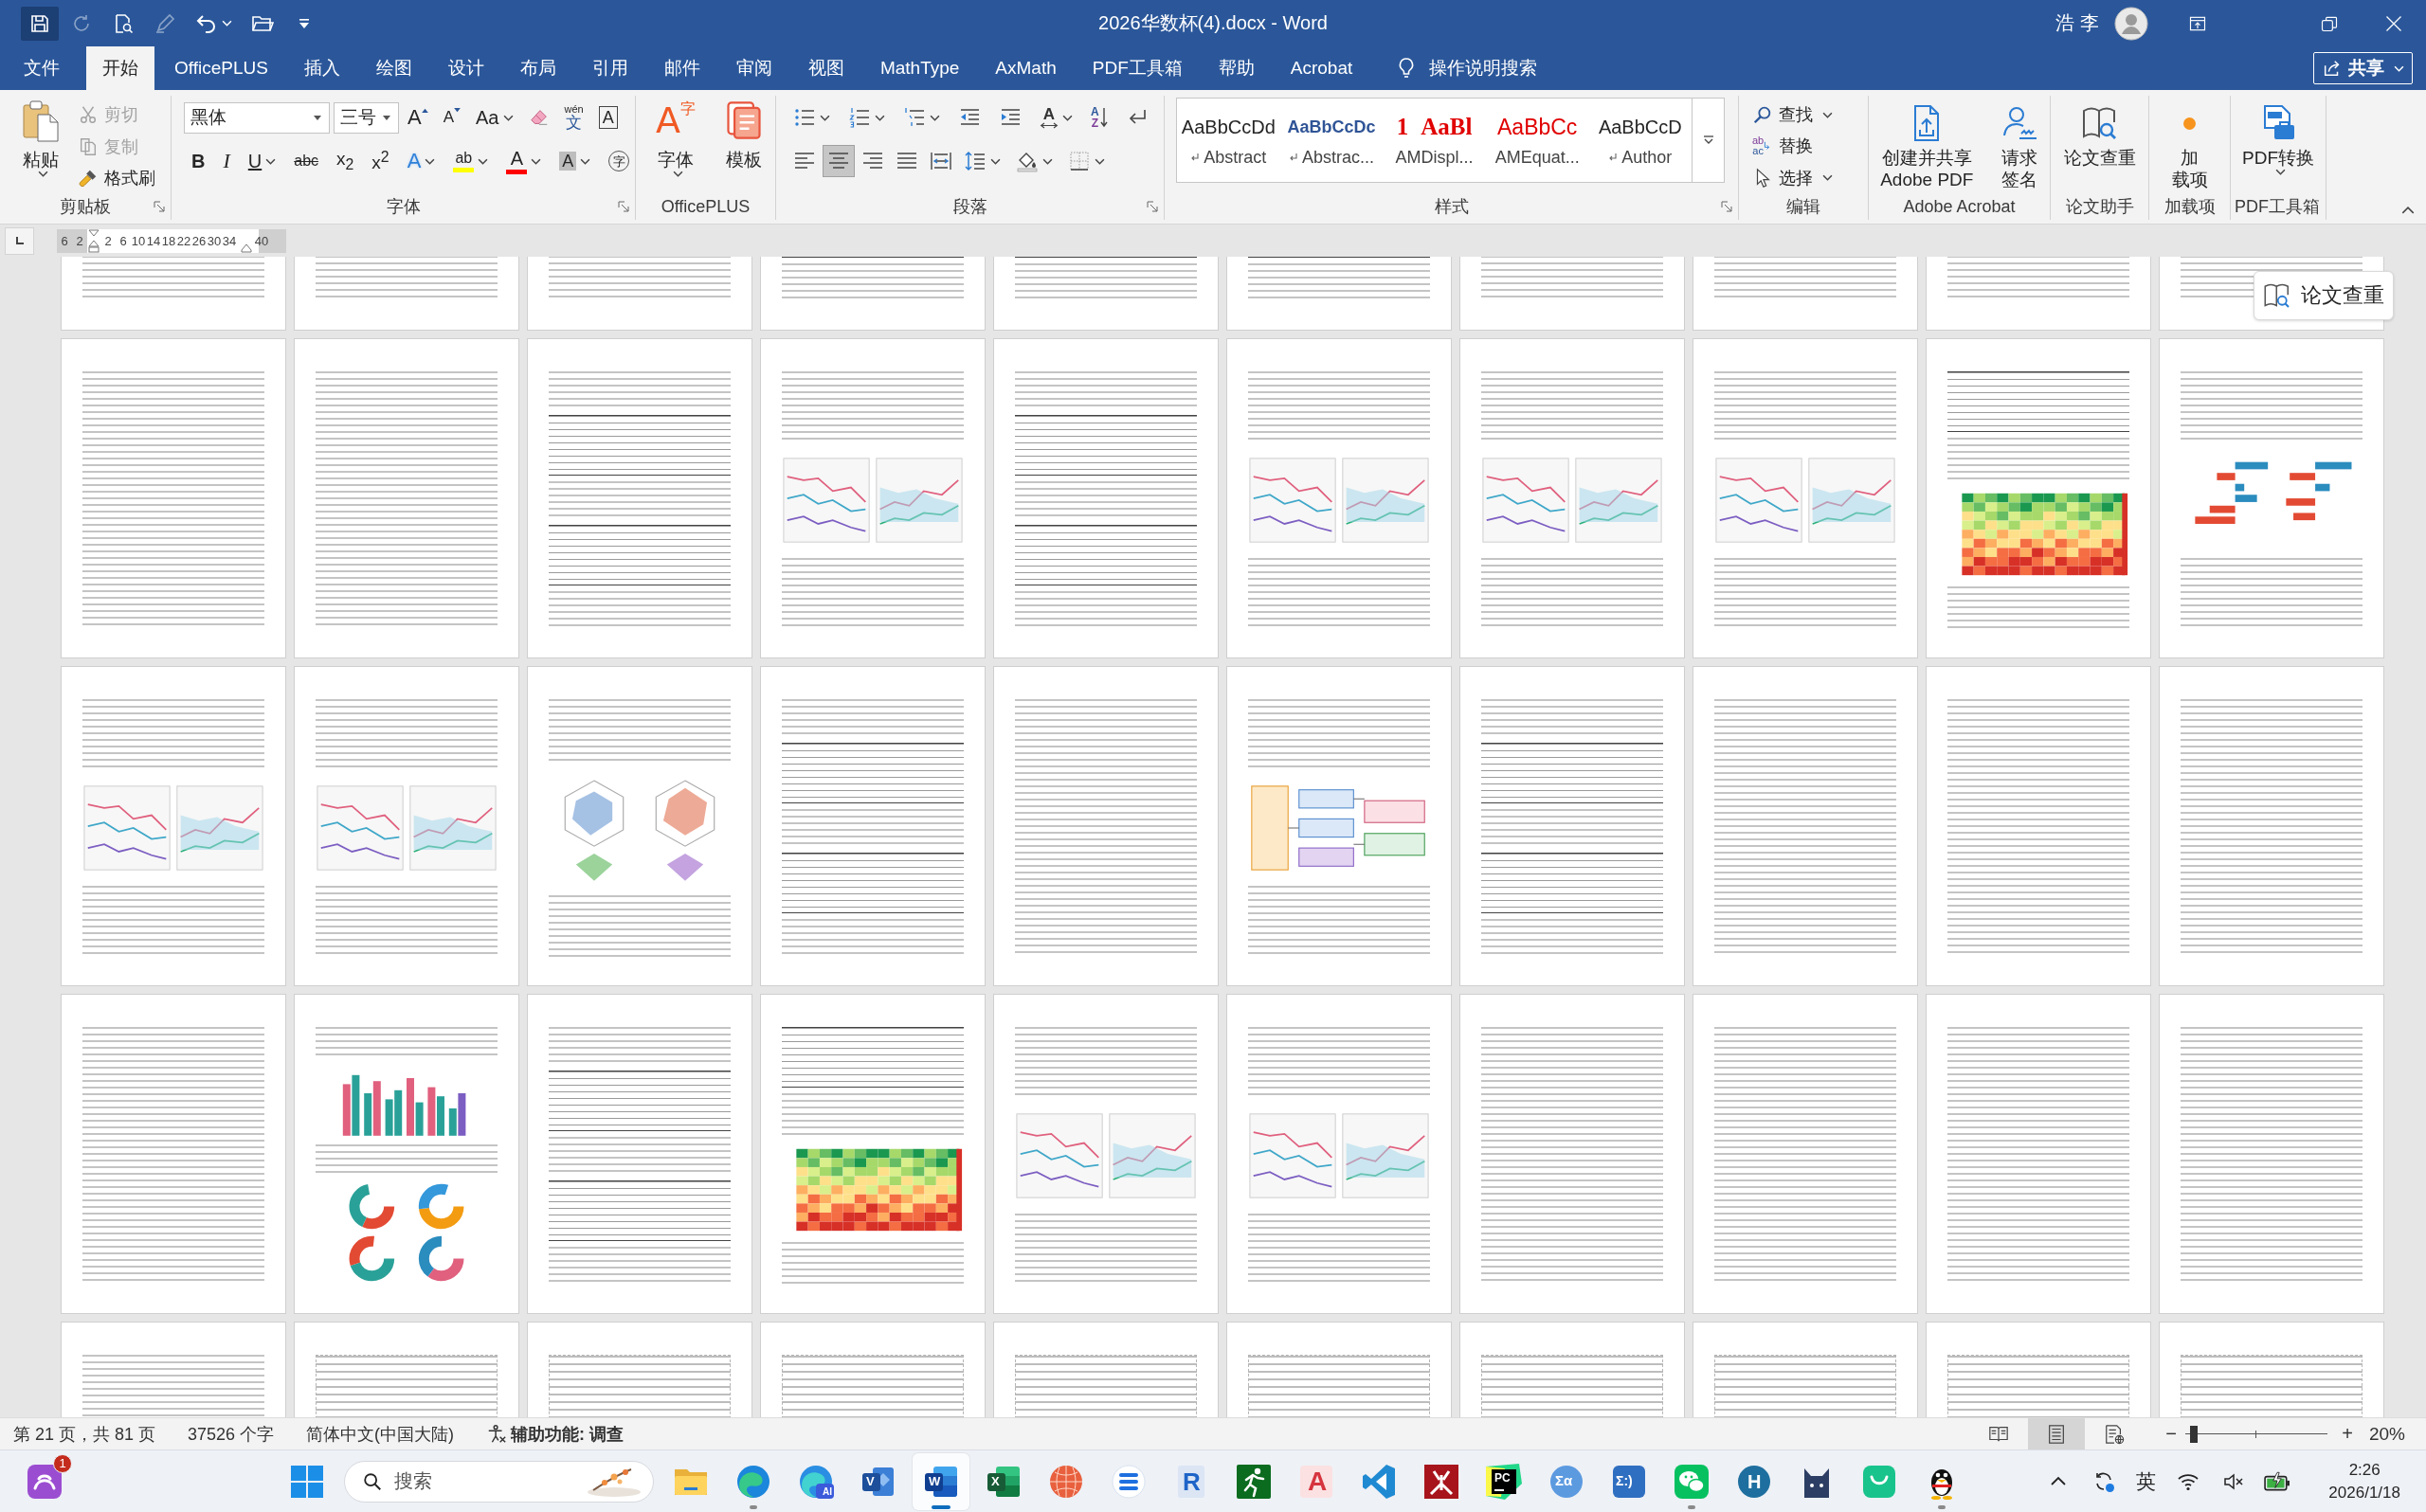 The height and width of the screenshot is (1512, 2426). What do you see at coordinates (839, 161) in the screenshot?
I see `center-button` at bounding box center [839, 161].